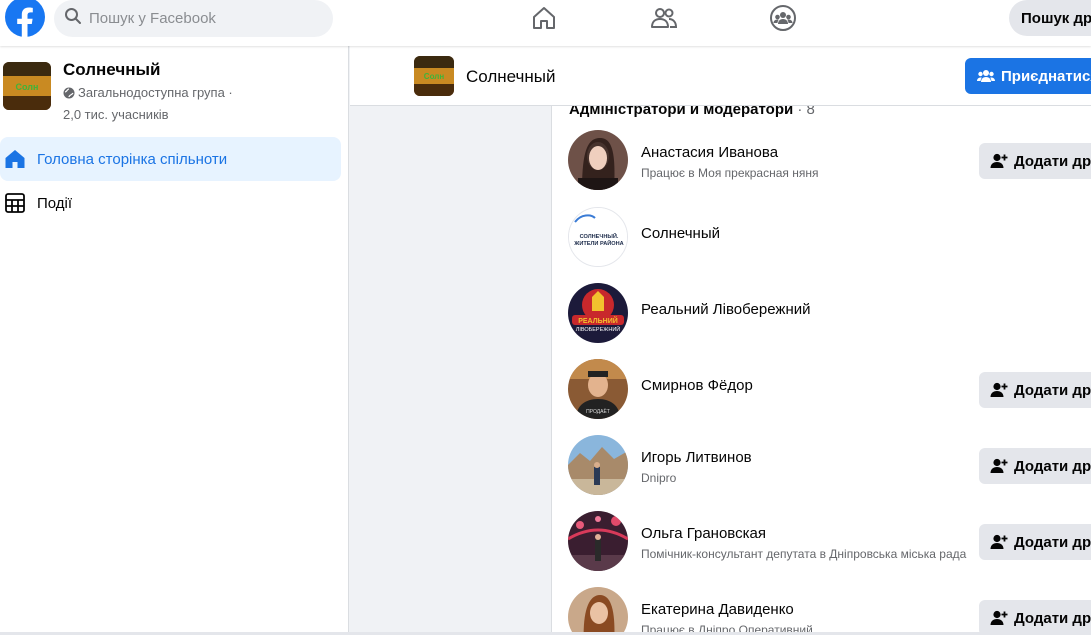  Describe the element at coordinates (598, 411) in the screenshot. I see `svg-text: ПРОДАЁТ` at that location.